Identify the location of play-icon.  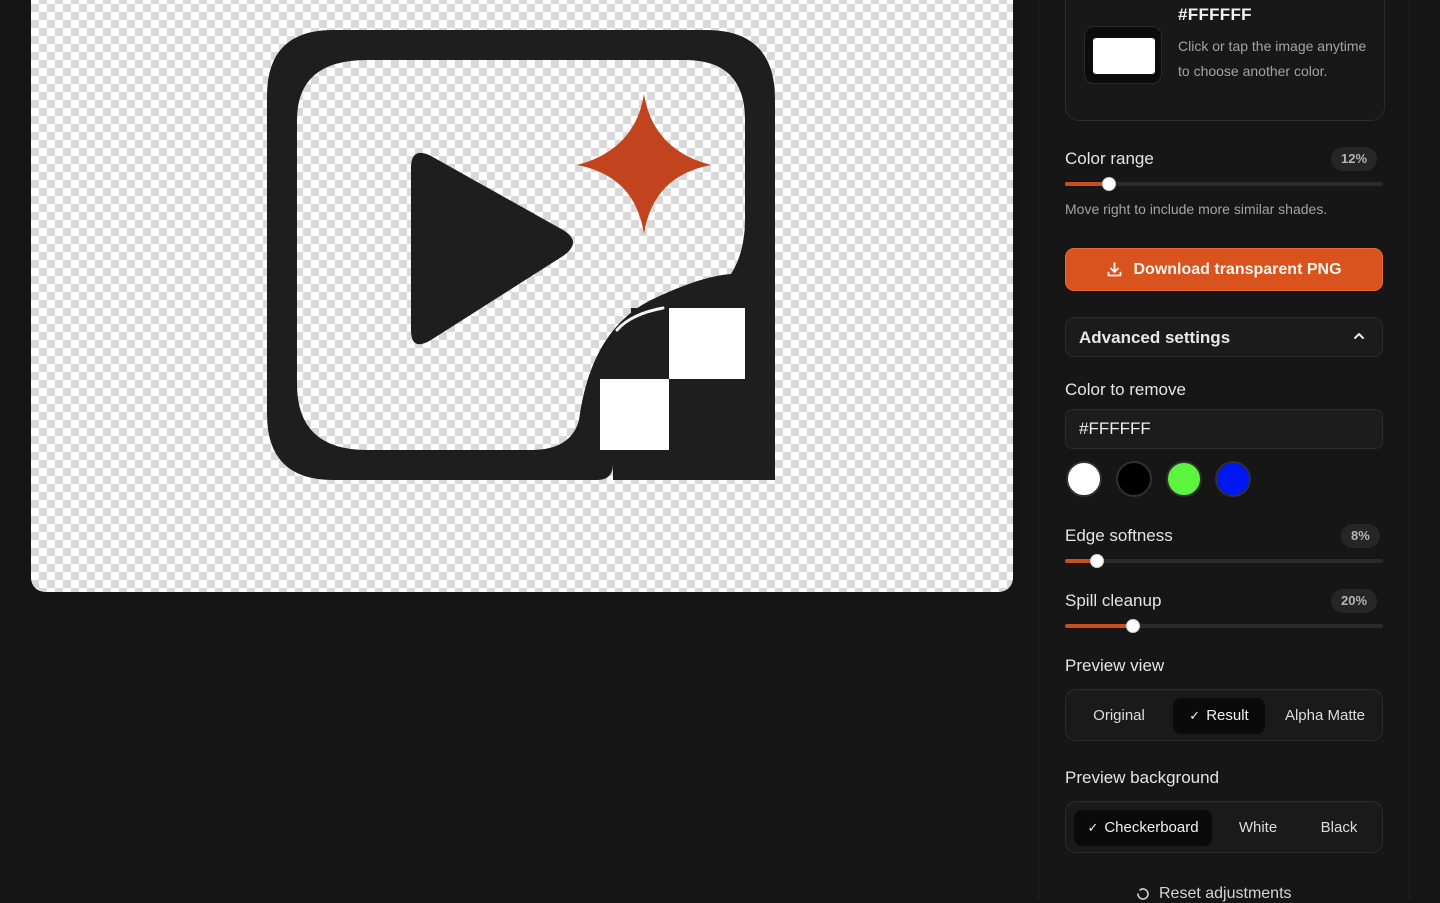
(492, 248).